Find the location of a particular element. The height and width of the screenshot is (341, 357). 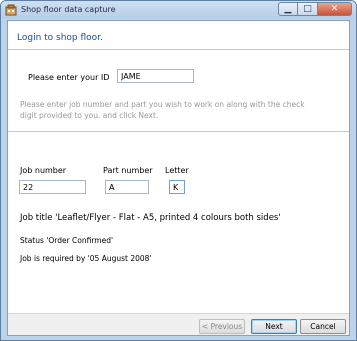

minimize-icon: ▁ is located at coordinates (288, 9).